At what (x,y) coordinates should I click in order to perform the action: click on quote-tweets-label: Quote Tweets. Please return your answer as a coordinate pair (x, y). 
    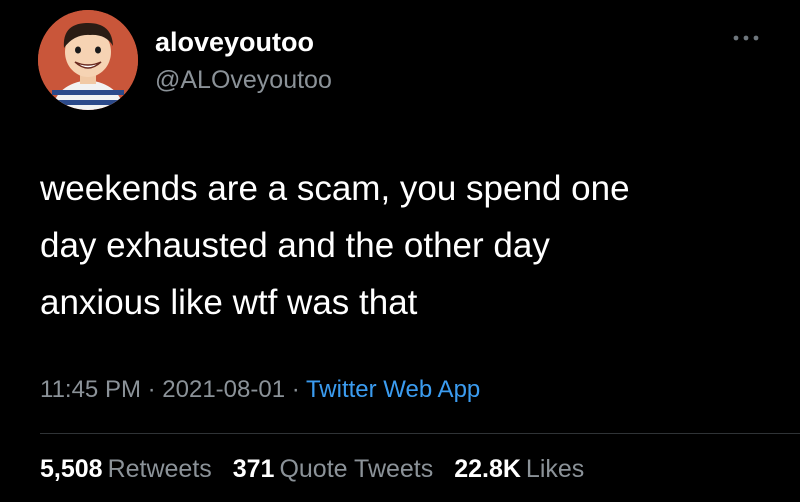
    Looking at the image, I should click on (356, 469).